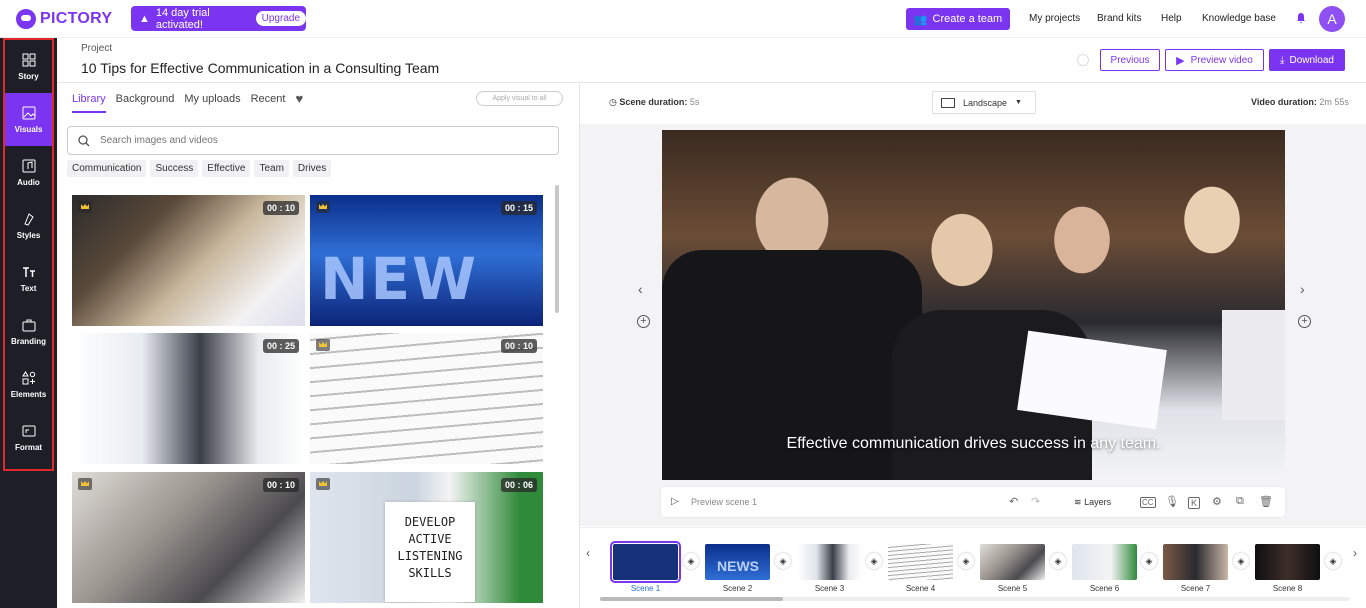 The height and width of the screenshot is (608, 1366). I want to click on search-box, so click(313, 140).